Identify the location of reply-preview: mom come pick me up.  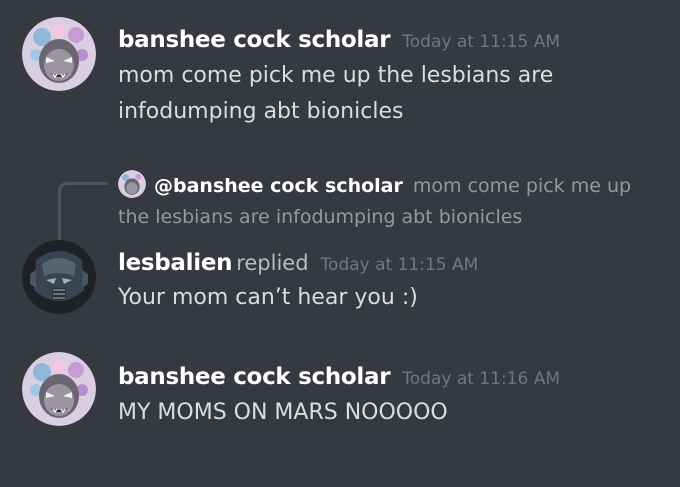
(522, 186).